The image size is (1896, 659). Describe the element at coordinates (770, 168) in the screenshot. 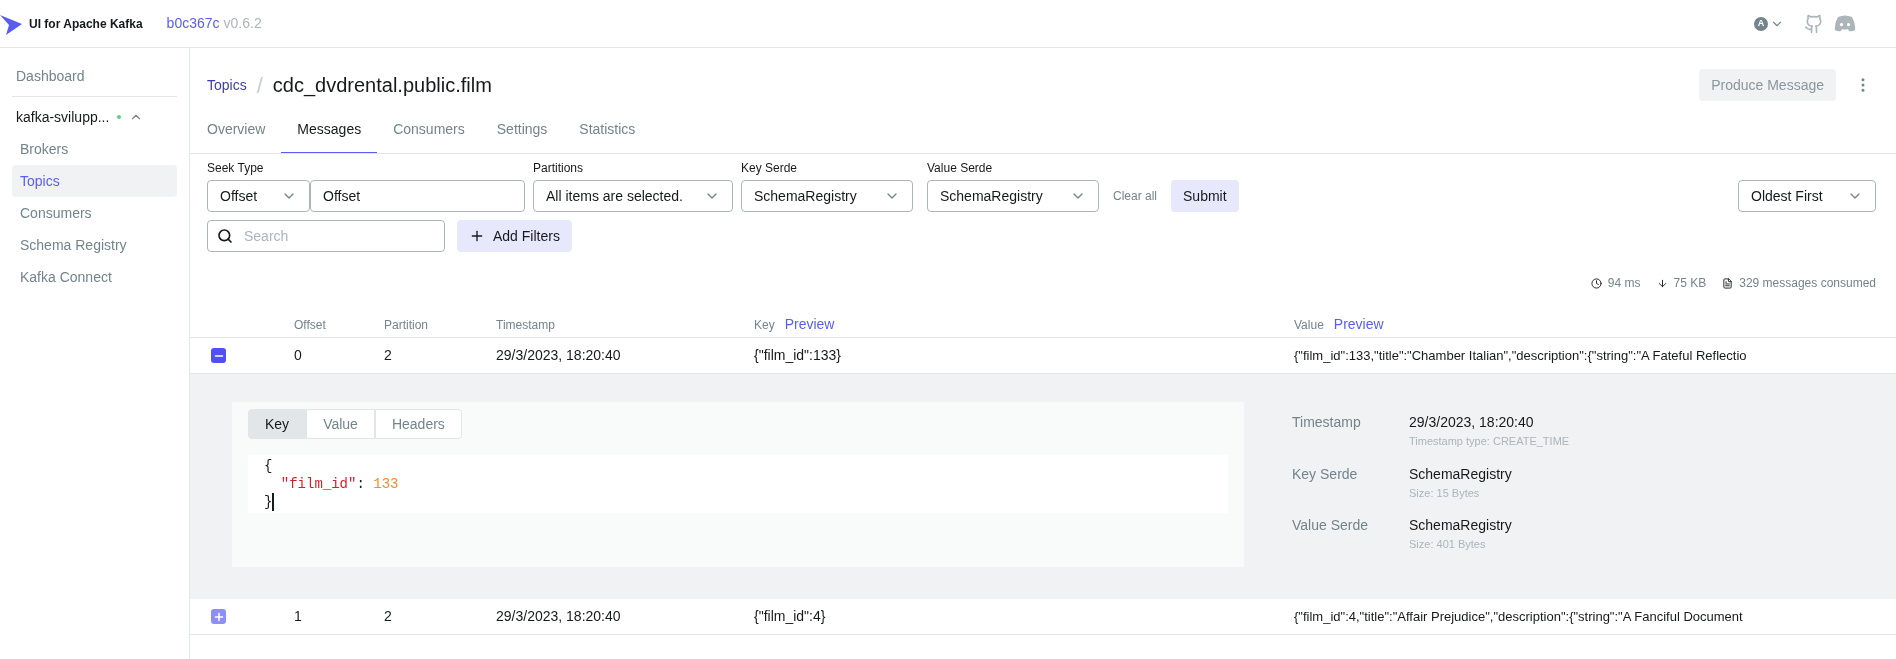

I see `field-label: Key Serde` at that location.